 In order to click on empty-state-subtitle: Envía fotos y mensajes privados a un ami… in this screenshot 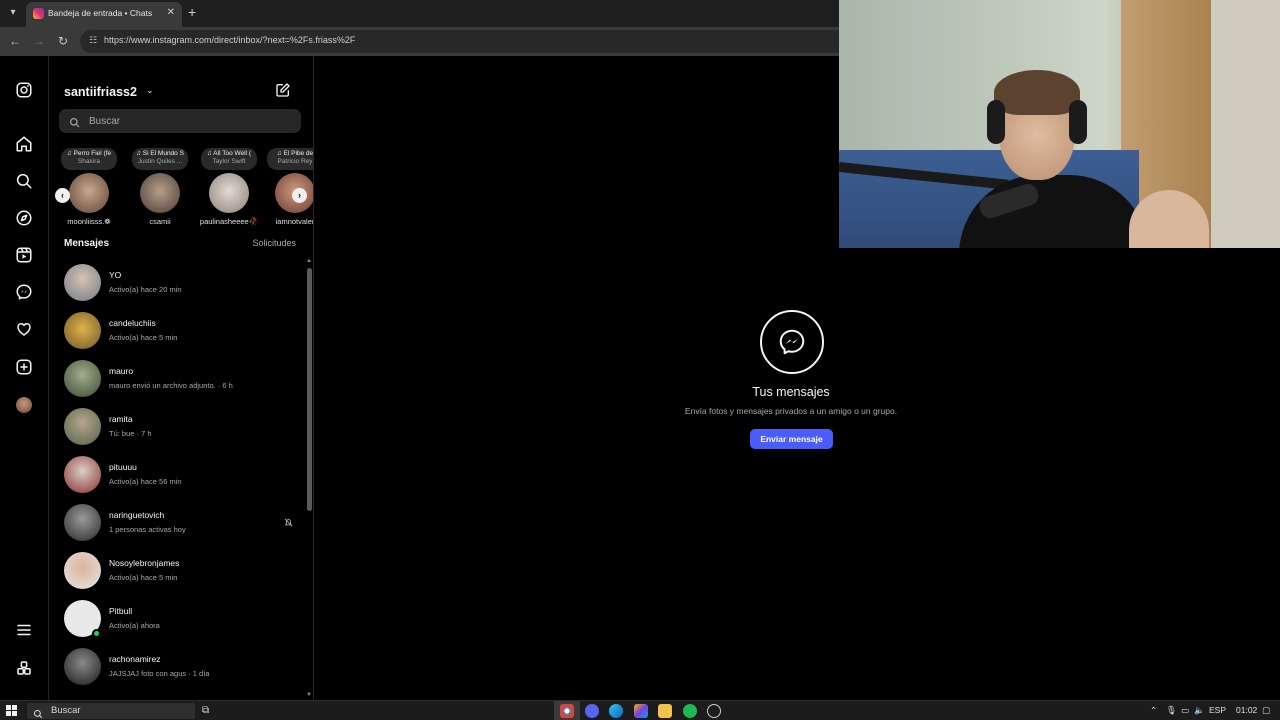, I will do `click(791, 411)`.